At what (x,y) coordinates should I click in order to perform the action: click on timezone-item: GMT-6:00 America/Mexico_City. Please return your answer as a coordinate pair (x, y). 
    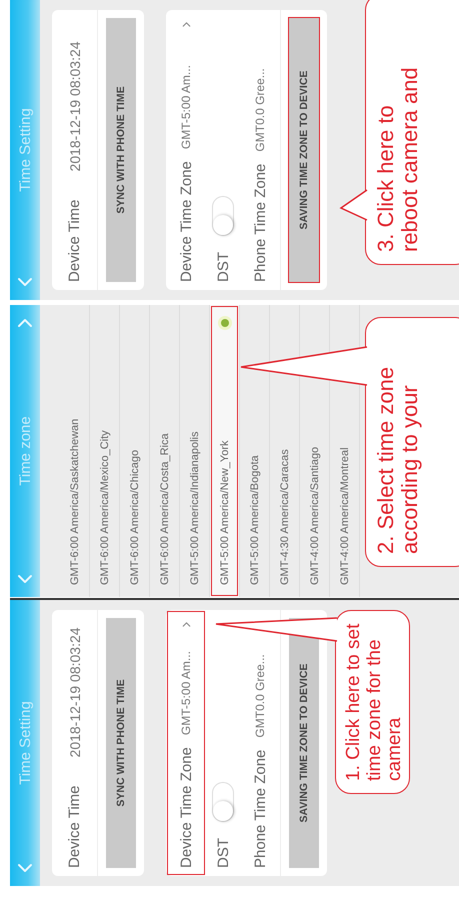
    Looking at the image, I should click on (105, 451).